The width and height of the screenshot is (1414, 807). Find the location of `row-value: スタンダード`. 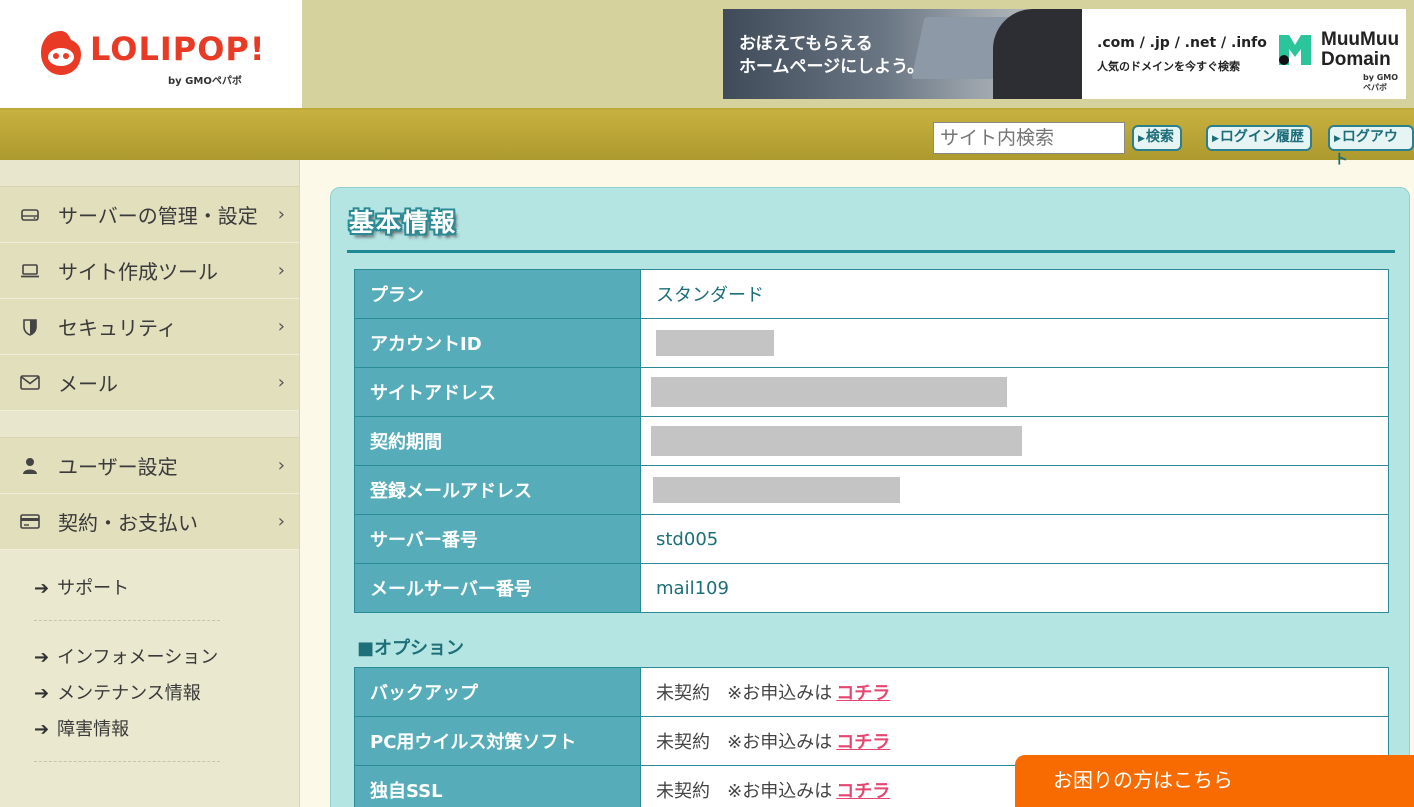

row-value: スタンダード is located at coordinates (1014, 294).